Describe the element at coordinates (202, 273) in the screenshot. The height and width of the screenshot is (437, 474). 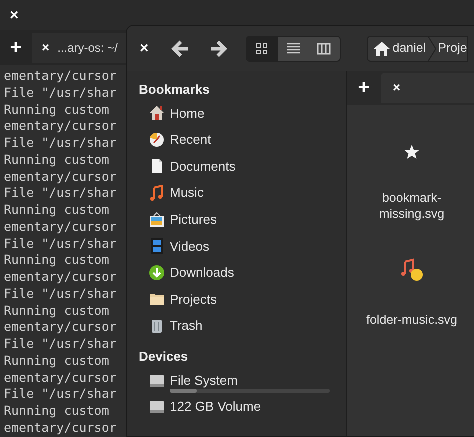
I see `sidebar-item: Downloads` at that location.